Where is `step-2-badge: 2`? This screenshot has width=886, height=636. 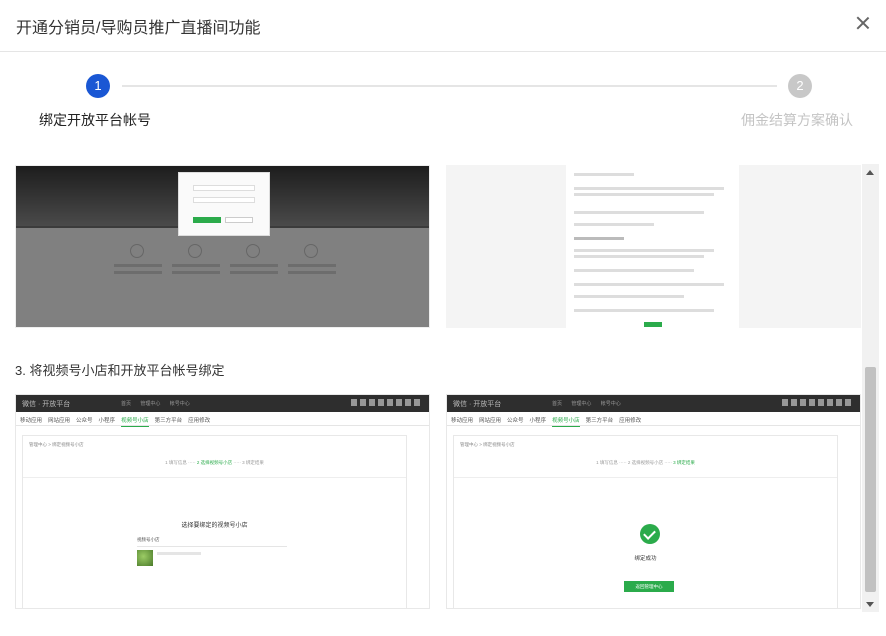 step-2-badge: 2 is located at coordinates (800, 86).